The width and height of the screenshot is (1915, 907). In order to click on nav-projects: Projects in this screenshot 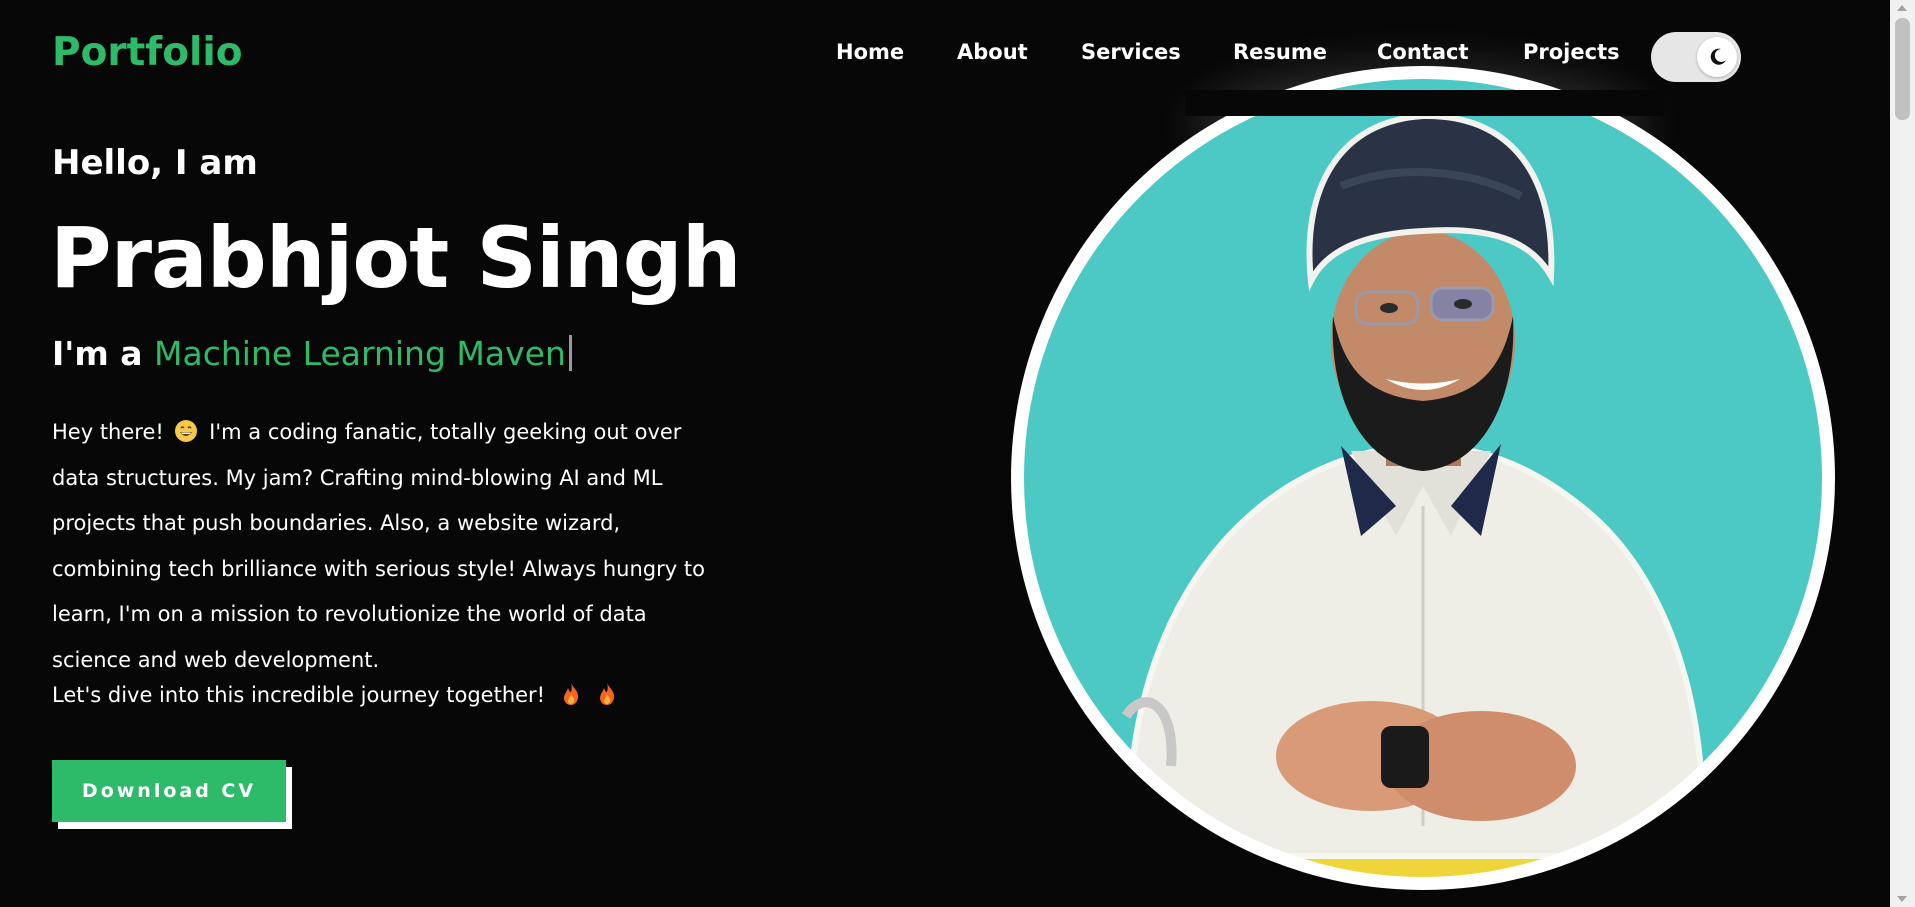, I will do `click(1571, 52)`.